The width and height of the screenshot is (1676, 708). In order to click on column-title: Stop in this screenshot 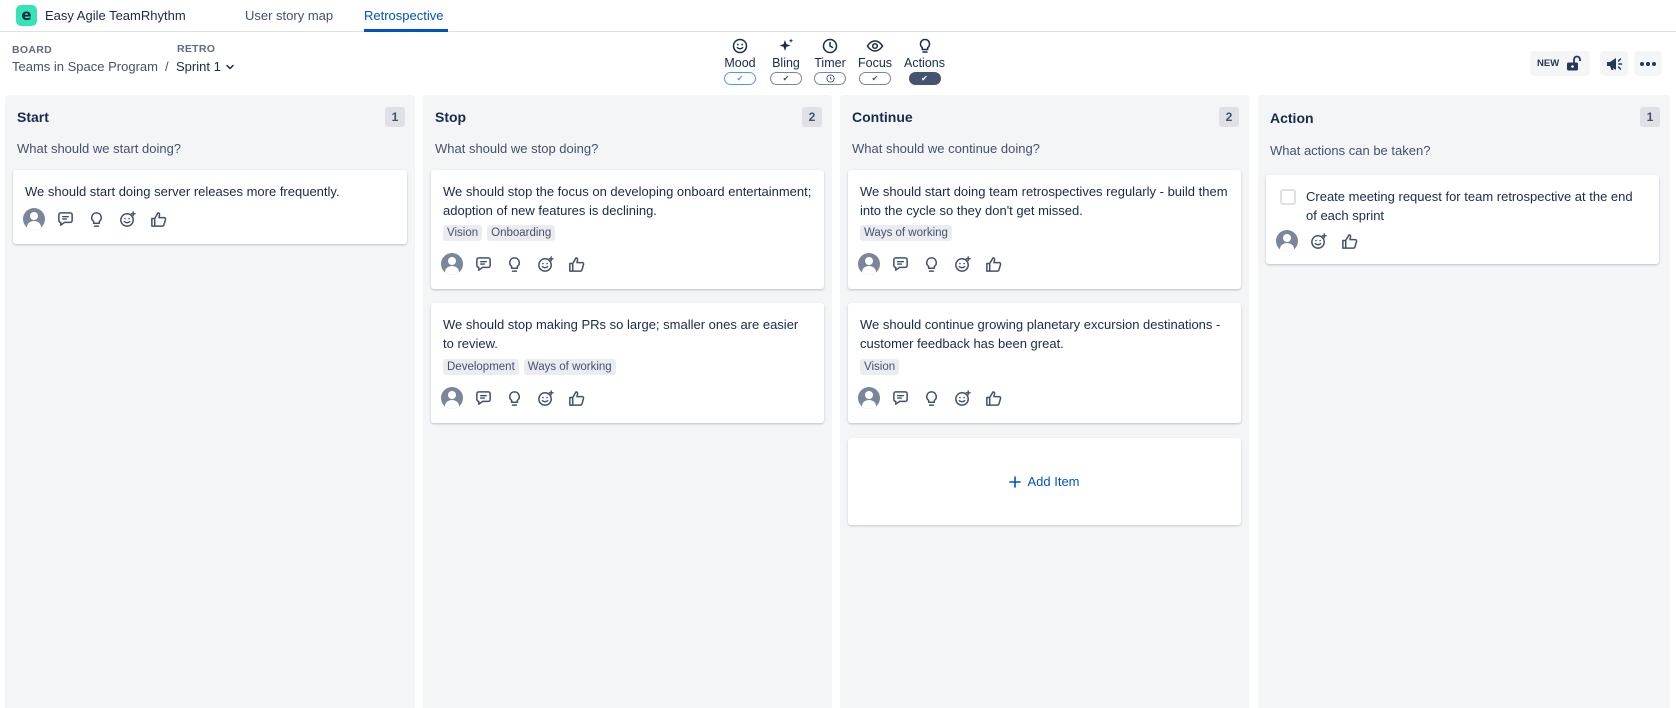, I will do `click(451, 117)`.